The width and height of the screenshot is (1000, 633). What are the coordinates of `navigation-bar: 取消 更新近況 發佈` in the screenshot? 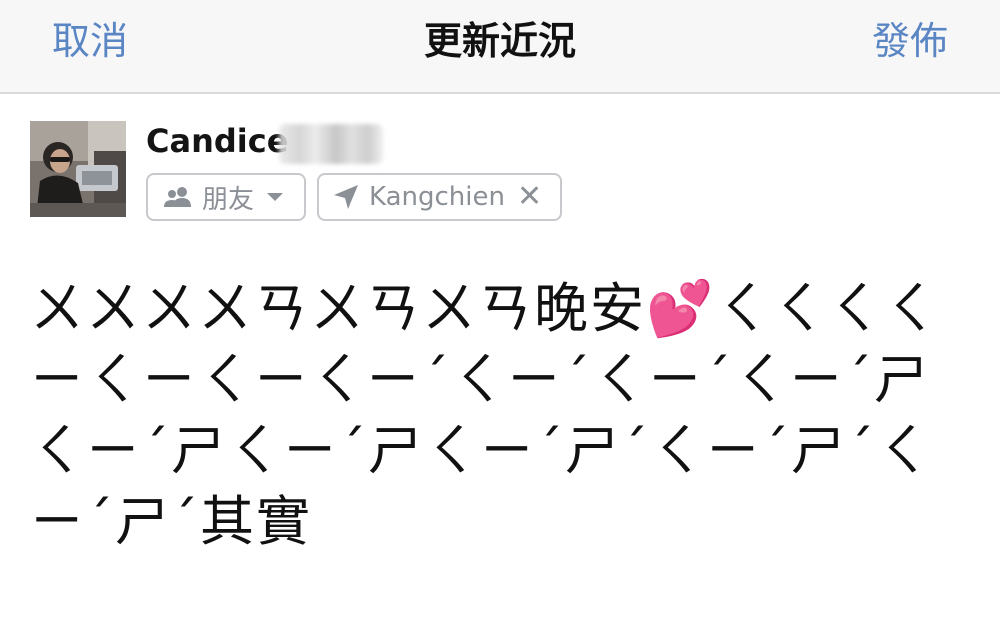 It's located at (500, 47).